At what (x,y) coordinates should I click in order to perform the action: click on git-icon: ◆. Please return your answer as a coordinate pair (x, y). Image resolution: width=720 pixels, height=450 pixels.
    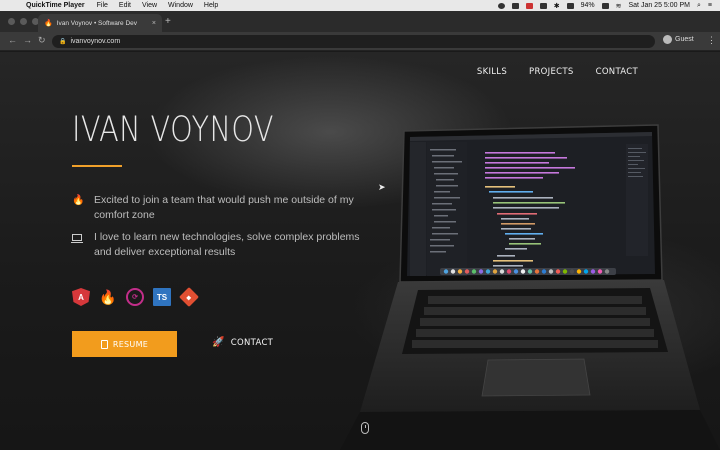
    Looking at the image, I should click on (189, 297).